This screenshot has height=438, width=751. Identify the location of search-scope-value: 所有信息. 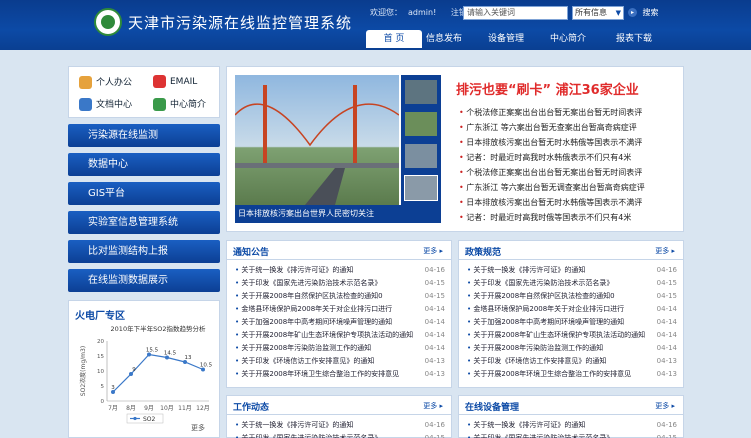
(591, 12).